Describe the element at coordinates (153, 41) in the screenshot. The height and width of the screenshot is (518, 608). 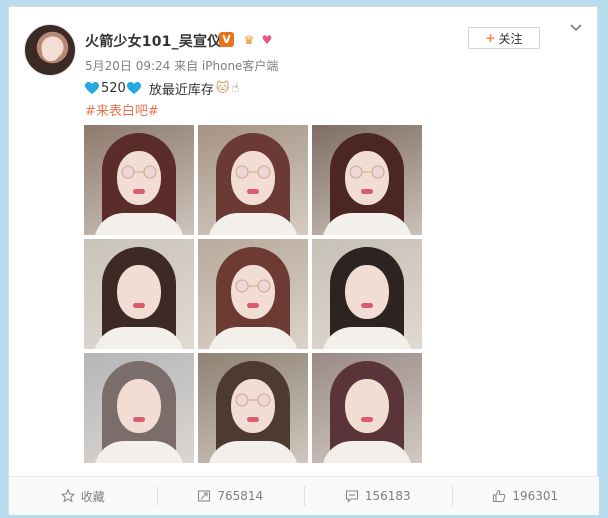
I see `user-name: 火箭少女101_吴宣仪` at that location.